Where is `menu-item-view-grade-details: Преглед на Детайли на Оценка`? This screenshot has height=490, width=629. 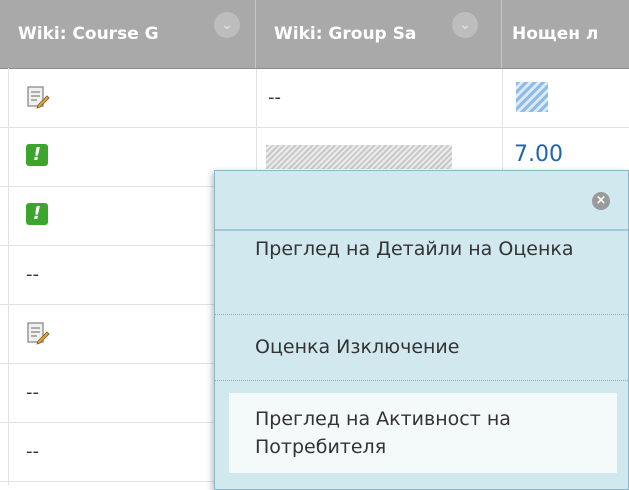
menu-item-view-grade-details: Преглед на Детайли на Оценка is located at coordinates (421, 274).